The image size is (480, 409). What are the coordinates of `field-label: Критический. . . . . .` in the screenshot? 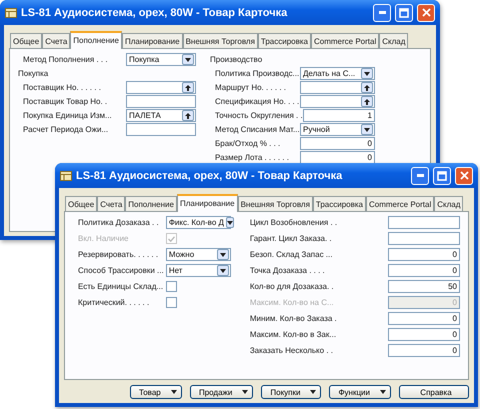 It's located at (113, 302).